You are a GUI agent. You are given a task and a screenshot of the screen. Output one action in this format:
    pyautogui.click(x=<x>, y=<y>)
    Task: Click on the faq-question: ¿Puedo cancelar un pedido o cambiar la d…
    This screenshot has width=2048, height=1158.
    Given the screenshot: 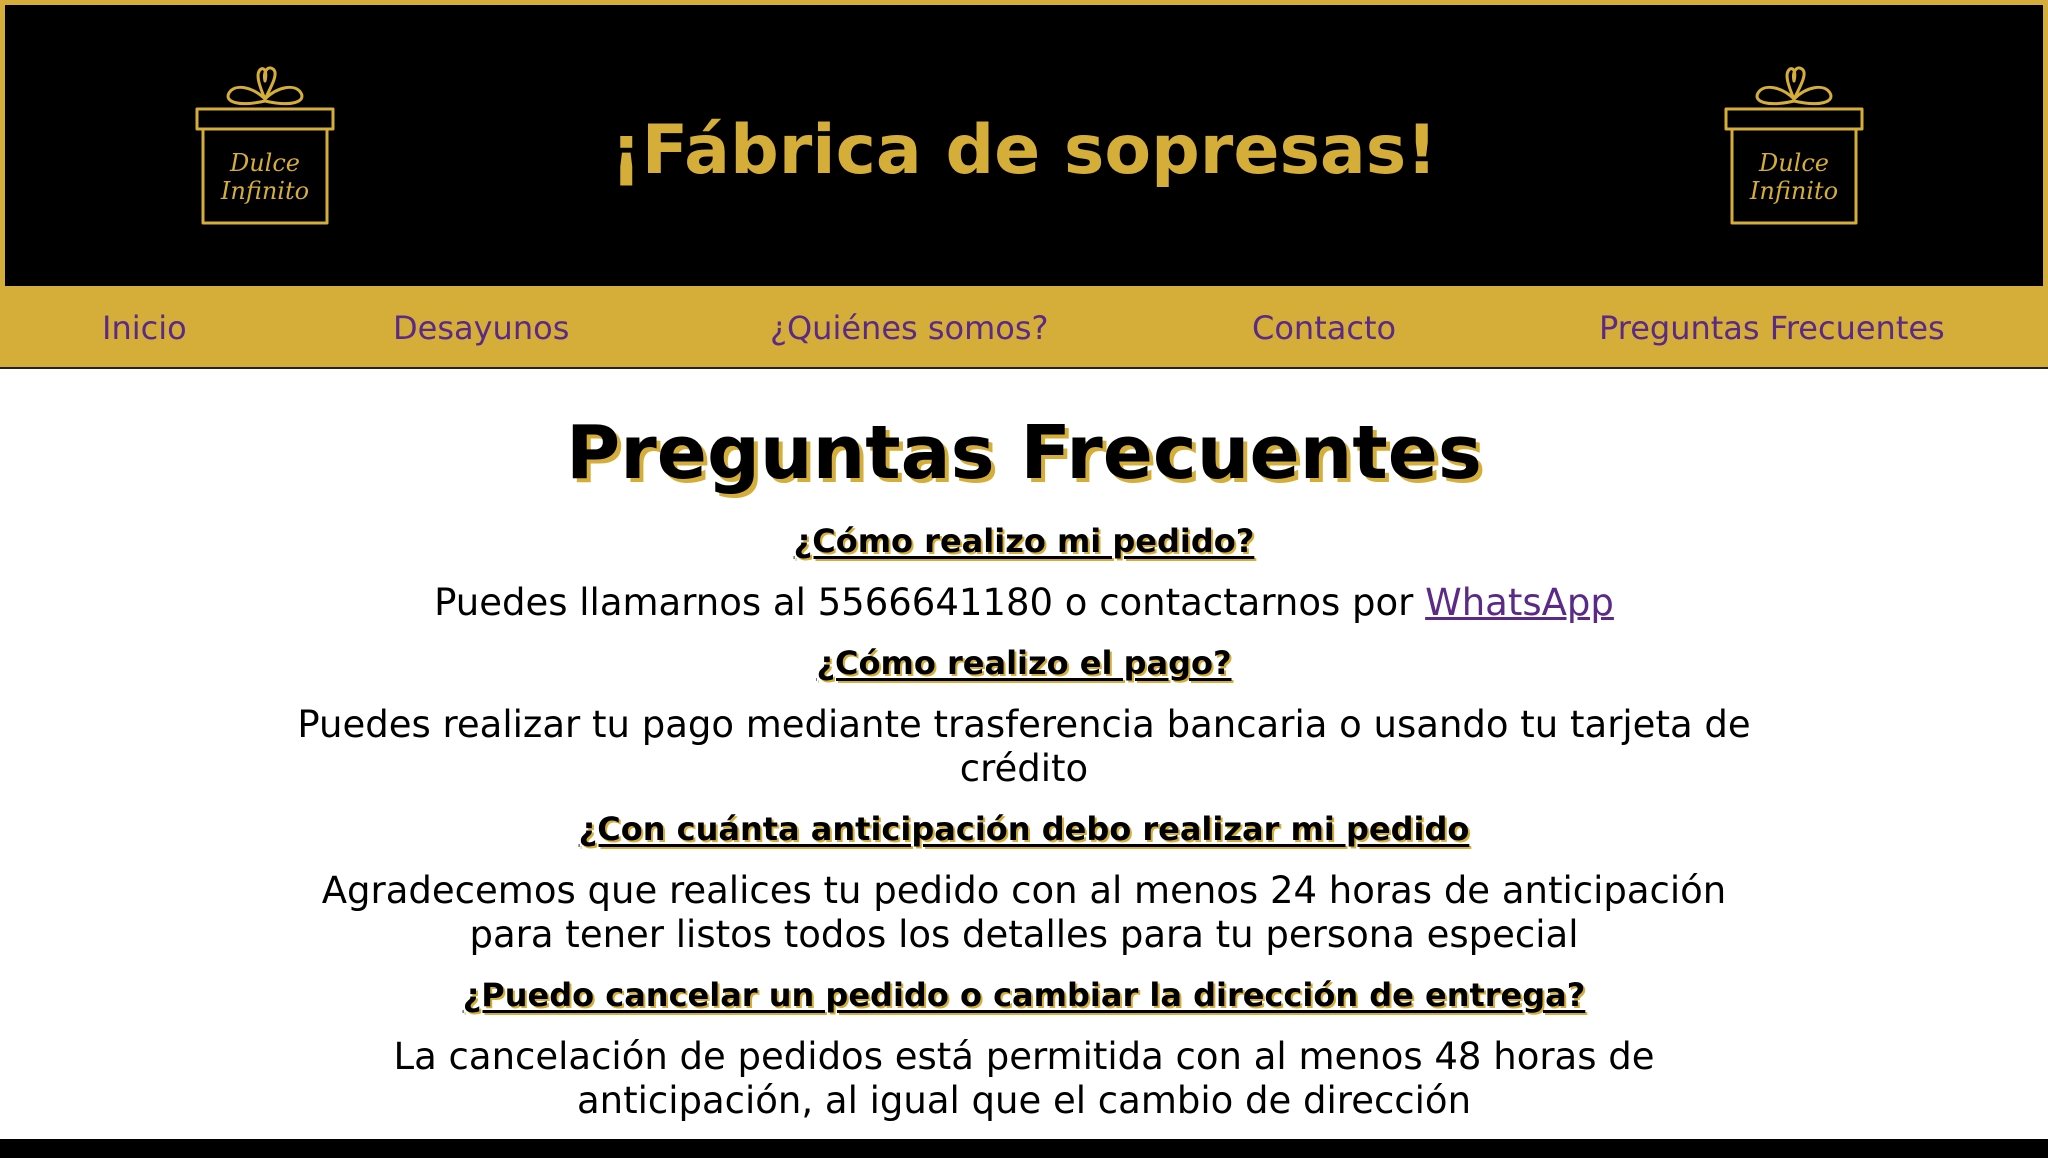 What is the action you would take?
    pyautogui.click(x=1024, y=995)
    